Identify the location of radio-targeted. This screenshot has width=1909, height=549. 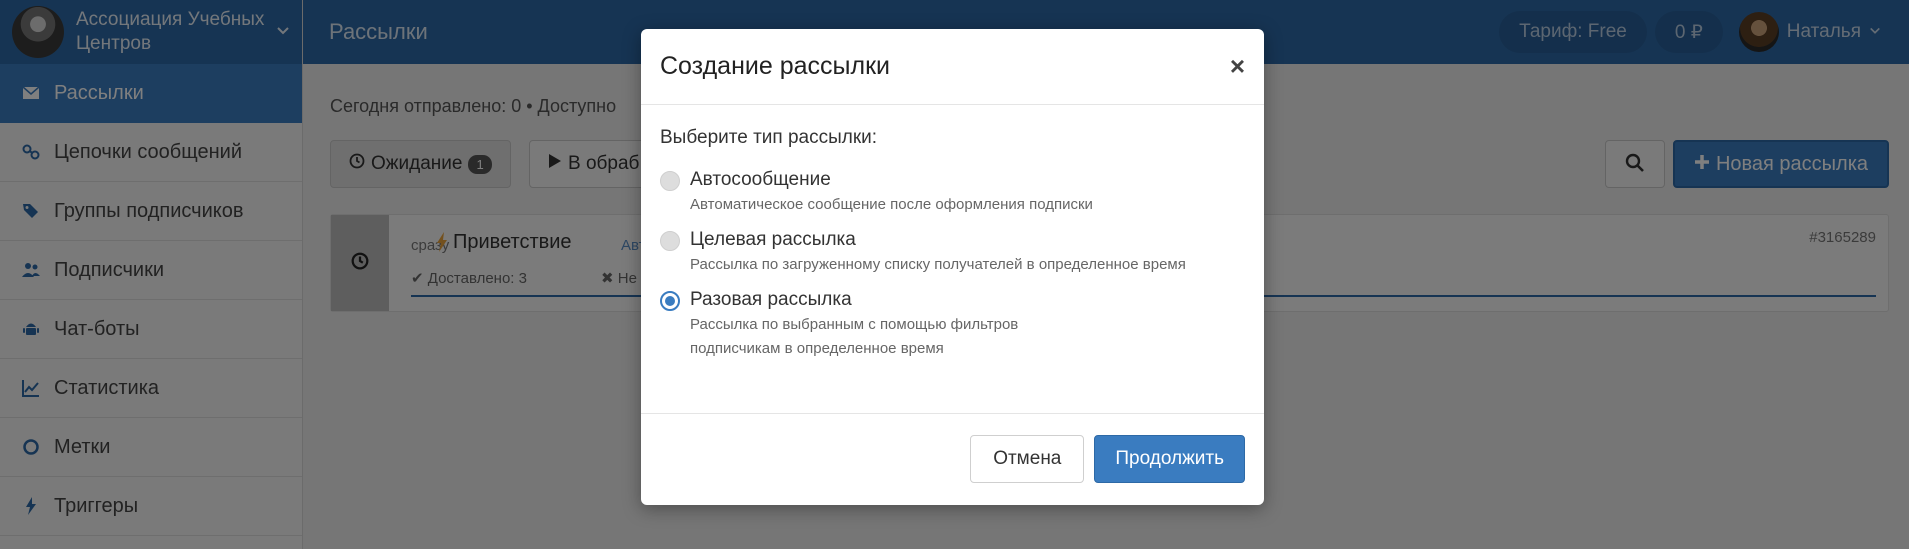
(670, 241).